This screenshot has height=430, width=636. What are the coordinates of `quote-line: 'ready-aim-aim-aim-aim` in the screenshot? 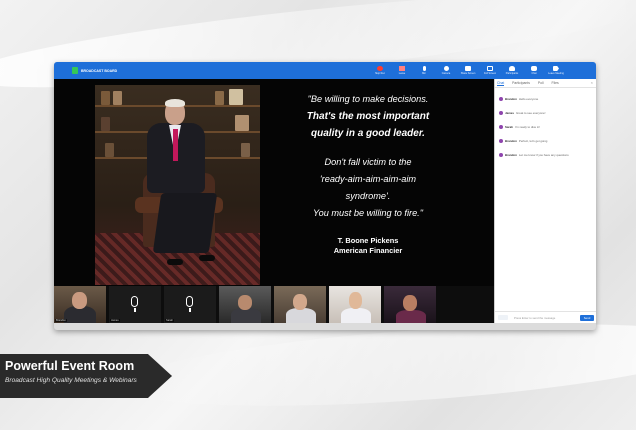 It's located at (368, 179).